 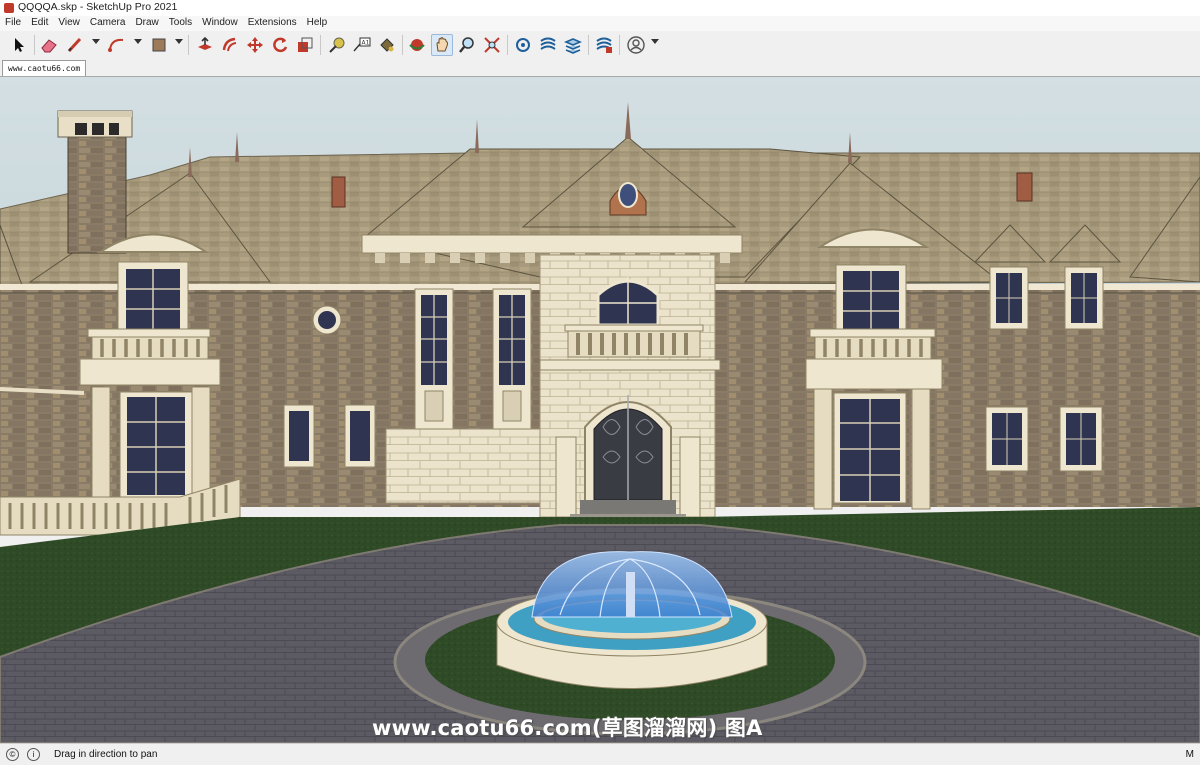 I want to click on menu-help: Help, so click(x=317, y=22).